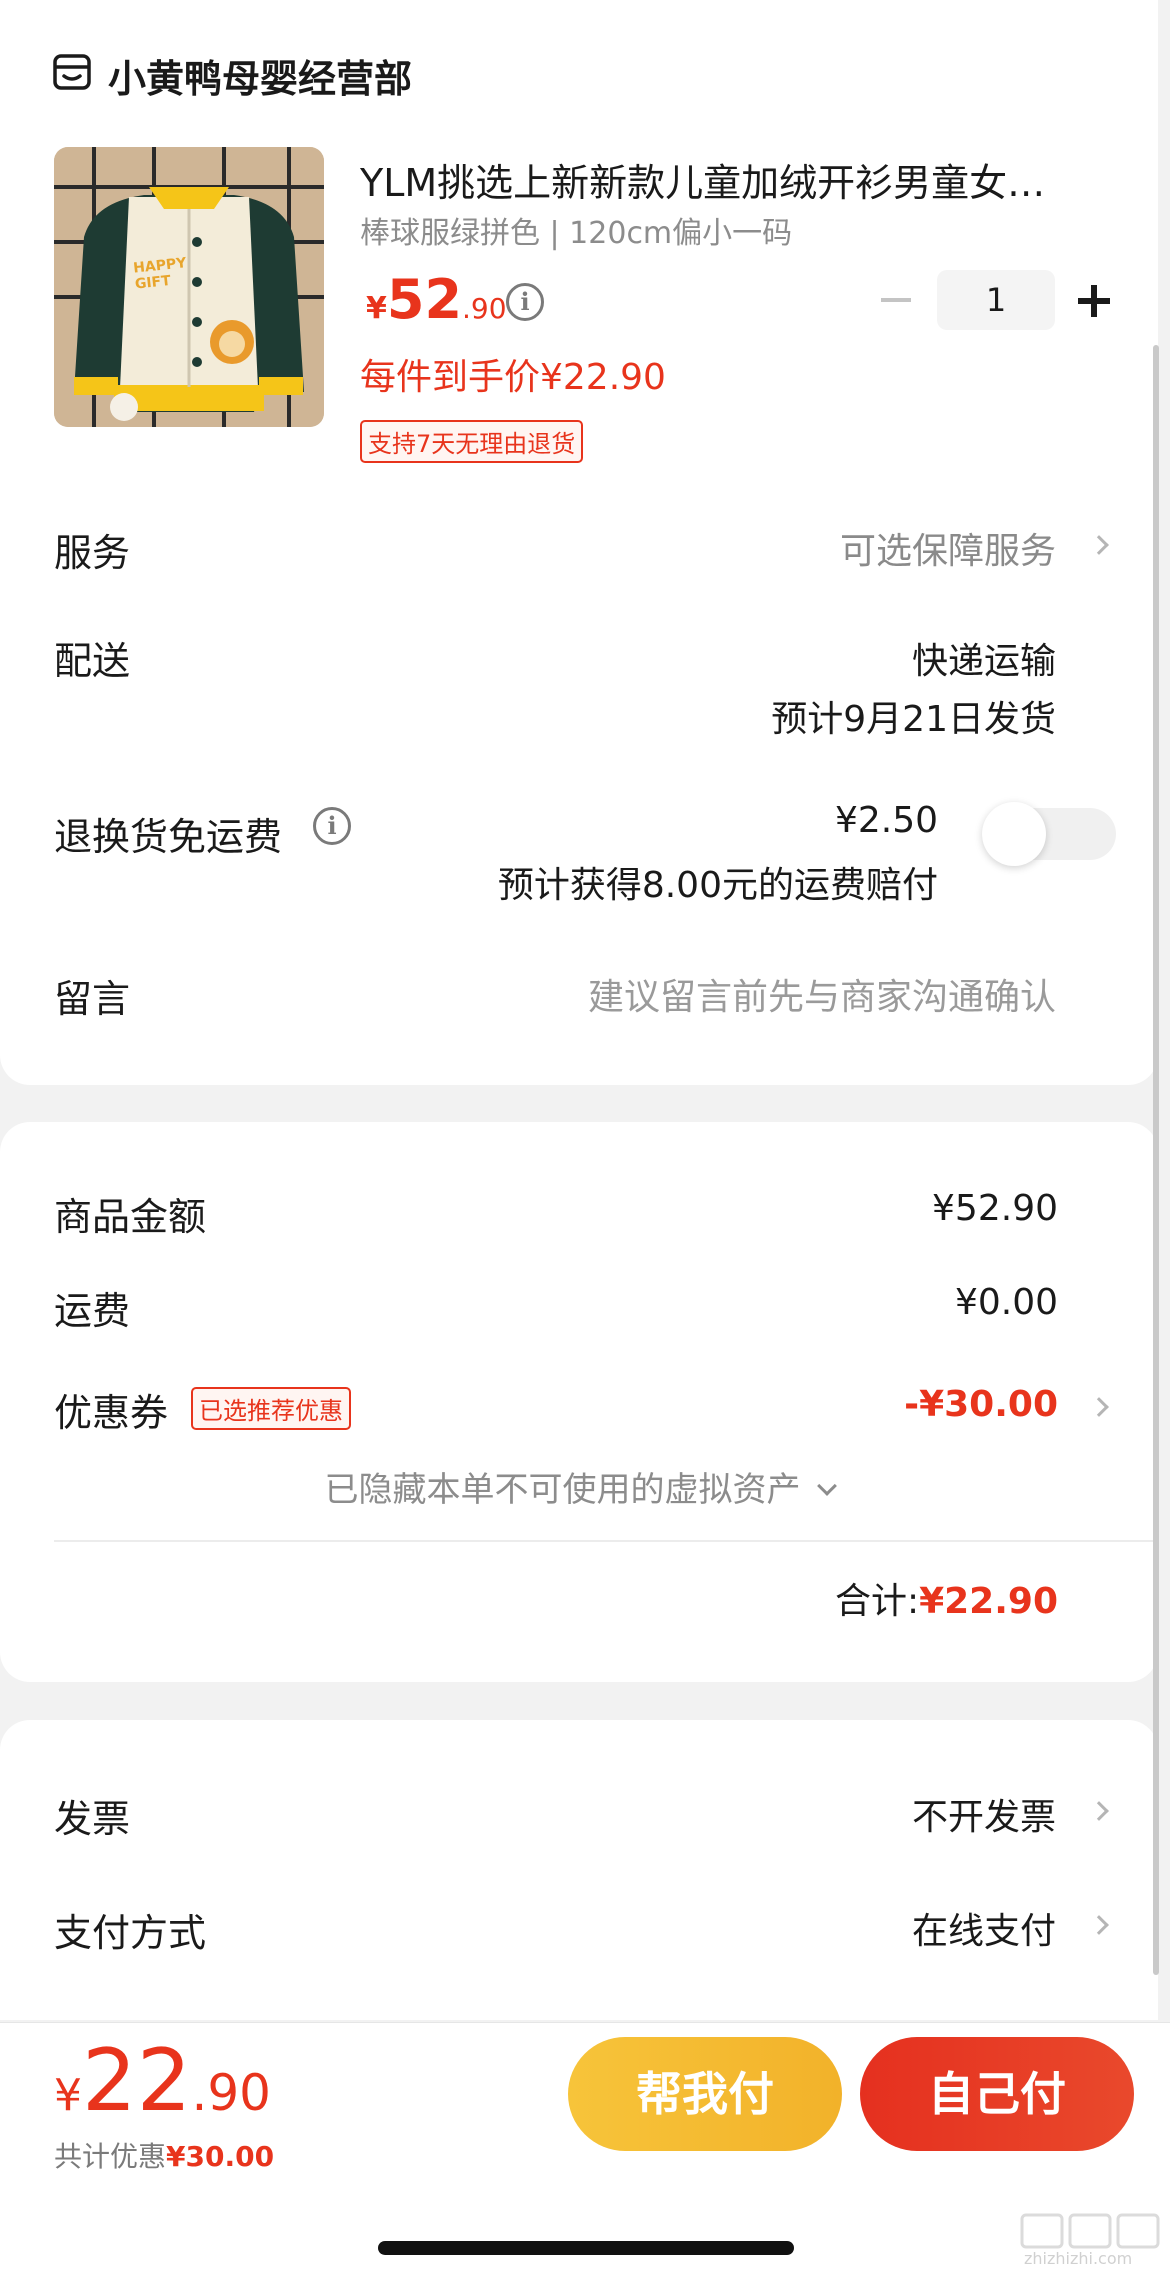 The height and width of the screenshot is (2272, 1170). What do you see at coordinates (997, 2094) in the screenshot?
I see `self-pay-button: 自己付` at bounding box center [997, 2094].